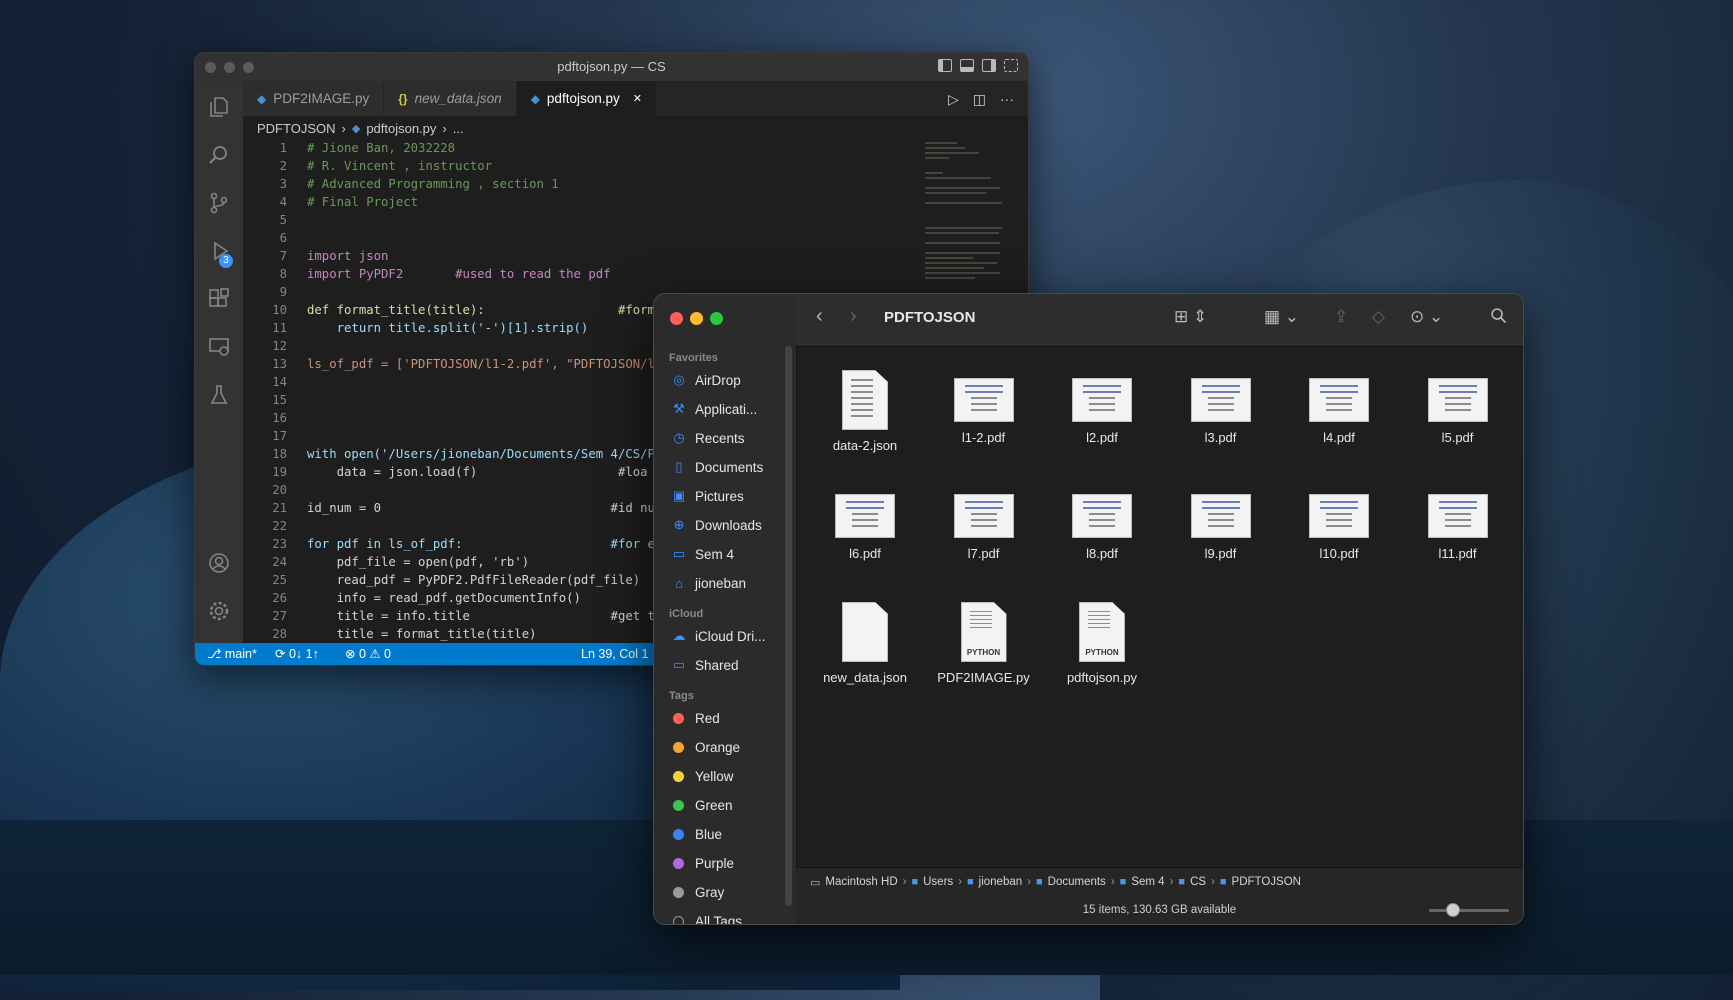  What do you see at coordinates (232, 654) in the screenshot?
I see `branch-status: ⎇ main*` at bounding box center [232, 654].